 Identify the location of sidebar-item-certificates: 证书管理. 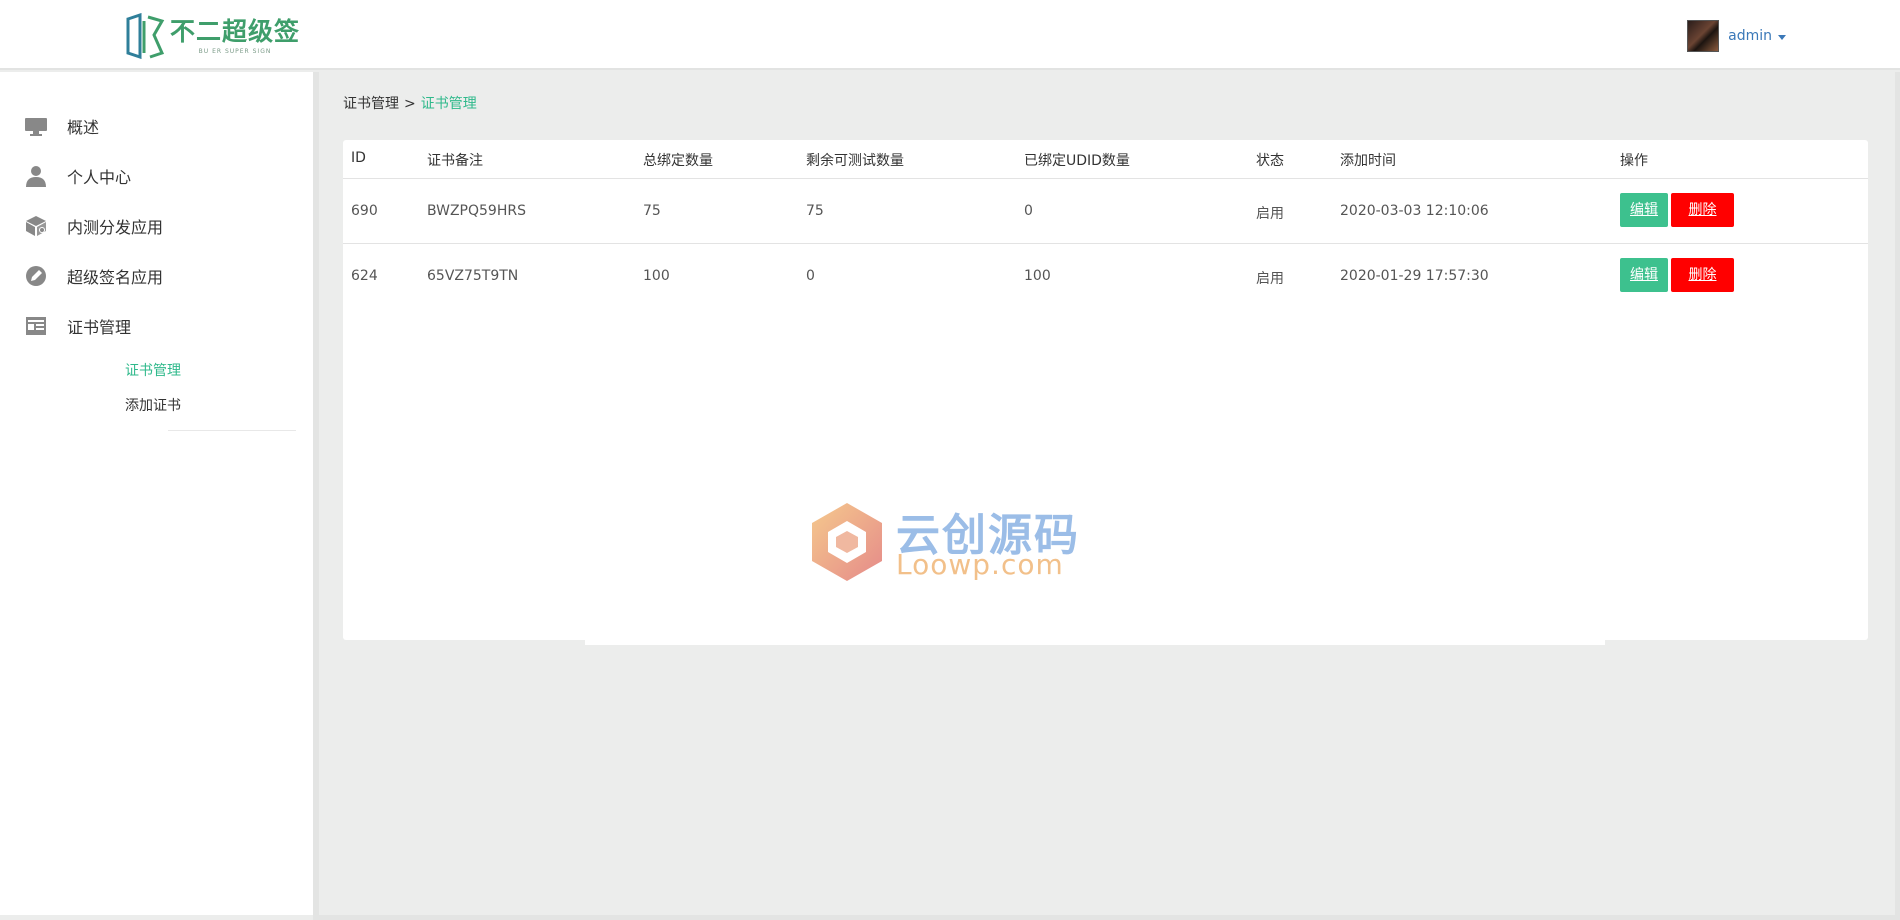
(77, 326).